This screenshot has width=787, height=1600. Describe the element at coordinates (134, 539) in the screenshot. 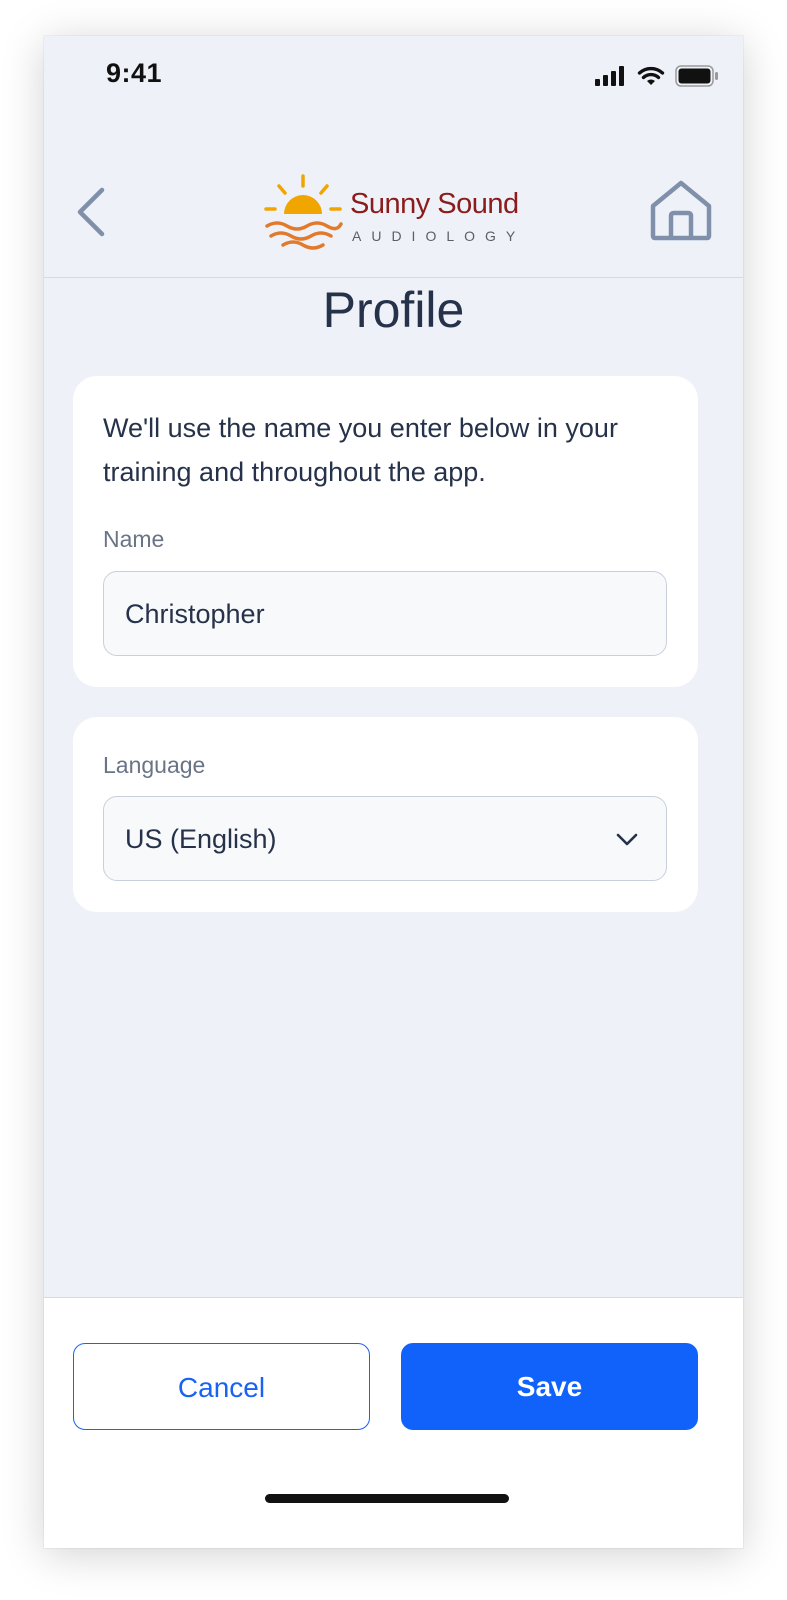

I see `name-label: Name` at that location.